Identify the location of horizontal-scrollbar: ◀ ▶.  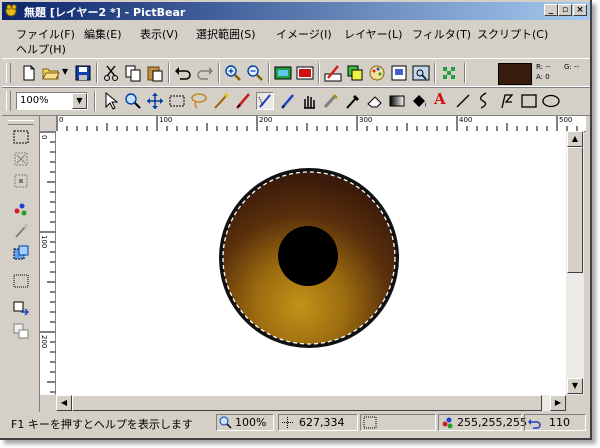
(311, 403).